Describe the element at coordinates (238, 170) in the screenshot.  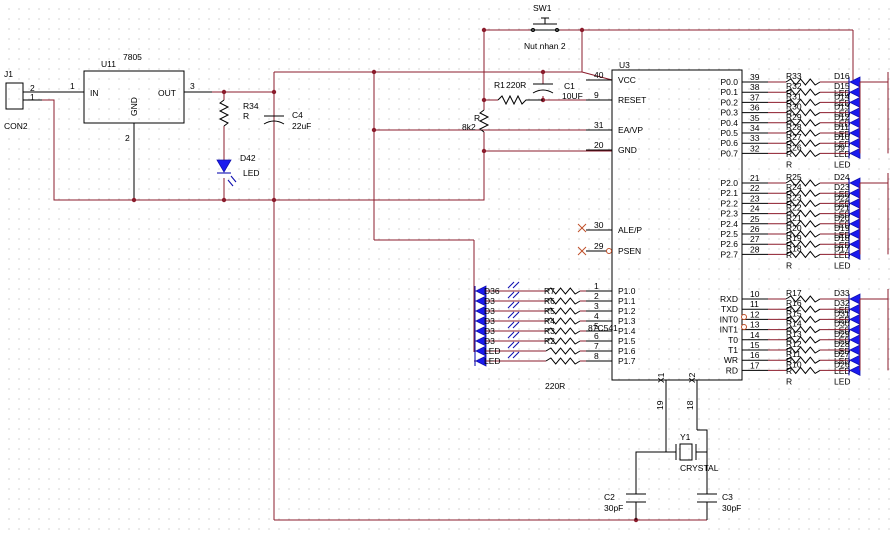
I see `led-d42: D42 LED` at that location.